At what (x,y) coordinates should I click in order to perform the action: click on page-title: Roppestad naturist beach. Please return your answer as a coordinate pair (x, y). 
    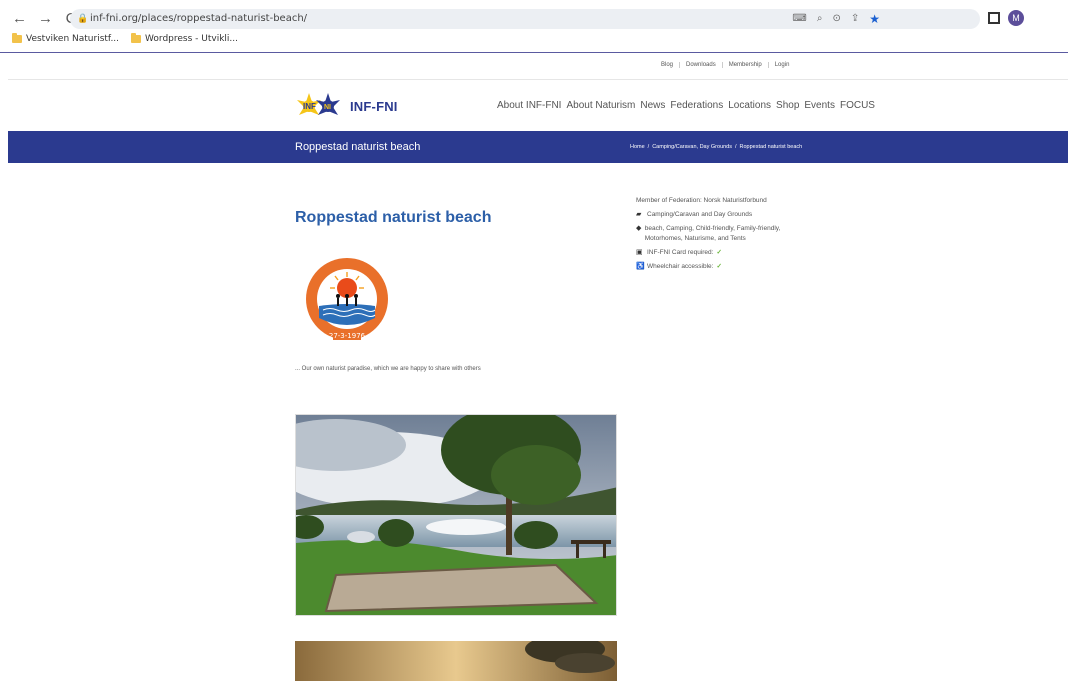
    Looking at the image, I should click on (393, 217).